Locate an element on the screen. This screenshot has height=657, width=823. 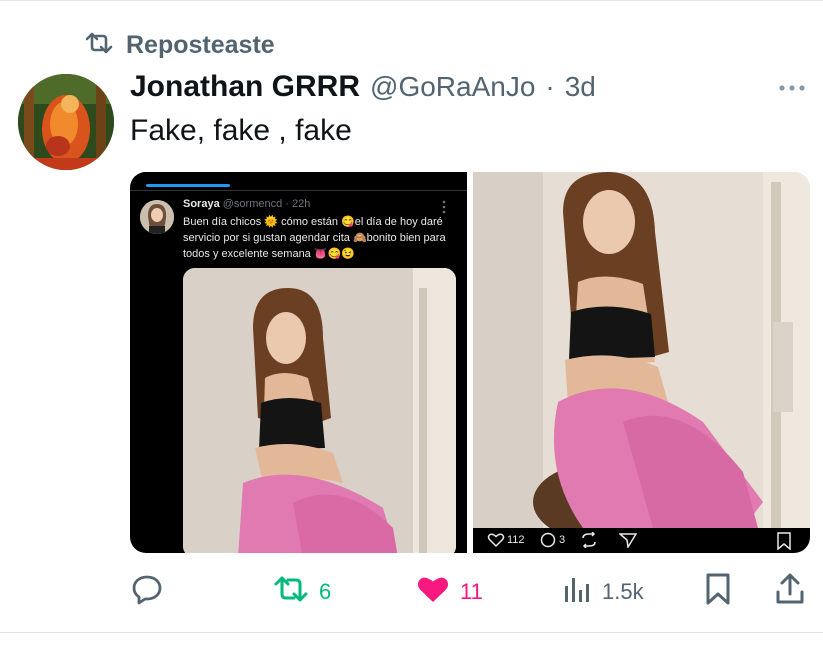
embedded-time: 22h is located at coordinates (301, 204).